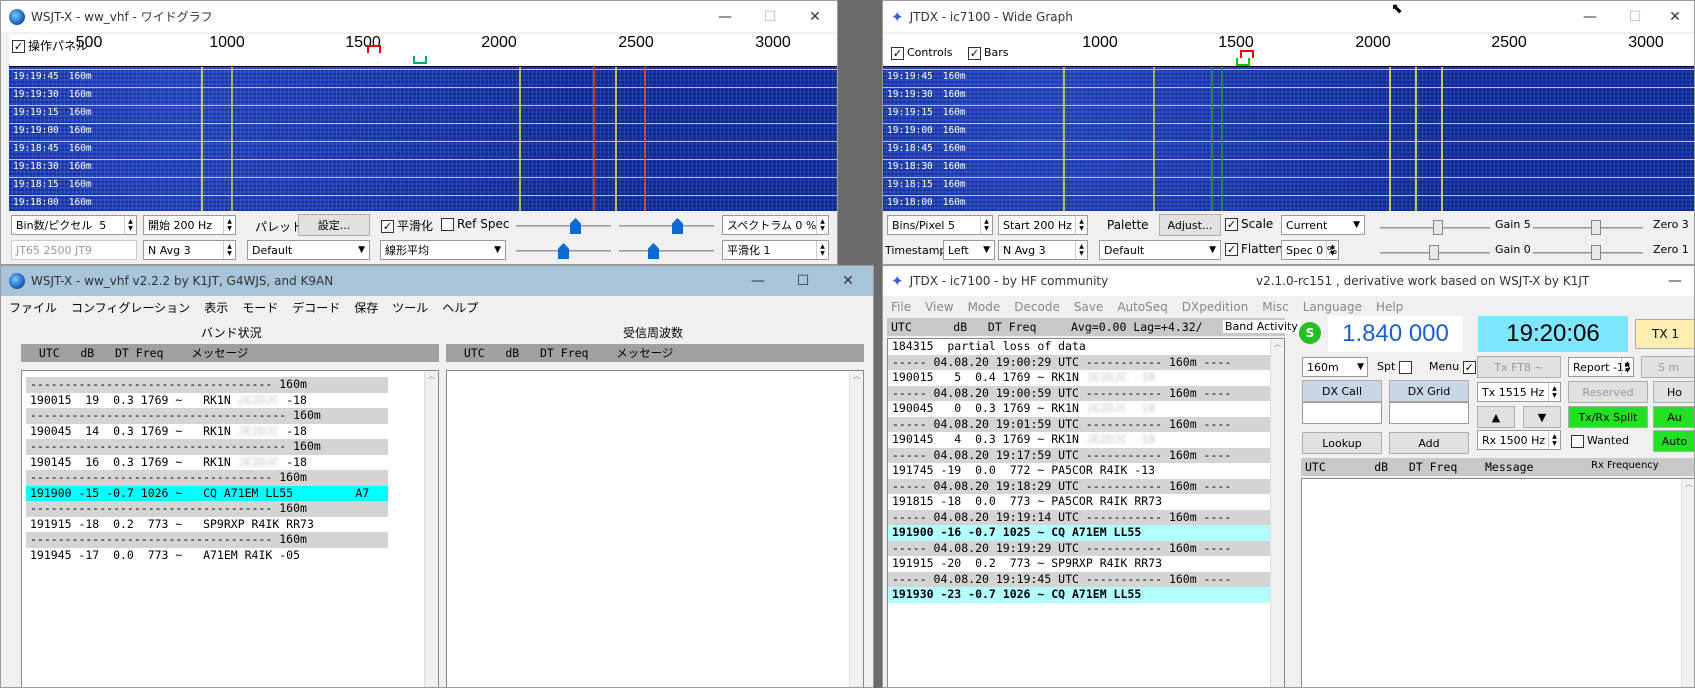 This screenshot has width=1695, height=688. What do you see at coordinates (1625, 465) in the screenshot?
I see `rx-frequency-tab: Rx Frequency` at bounding box center [1625, 465].